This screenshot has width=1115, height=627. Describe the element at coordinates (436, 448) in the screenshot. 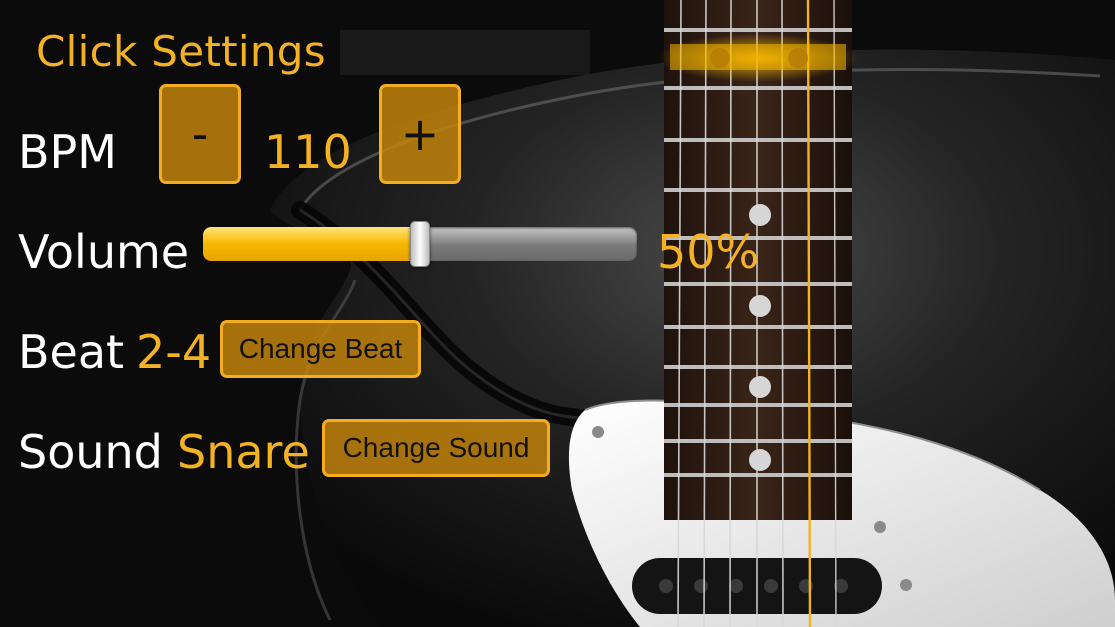

I see `change-sound-button: Change Sound` at that location.